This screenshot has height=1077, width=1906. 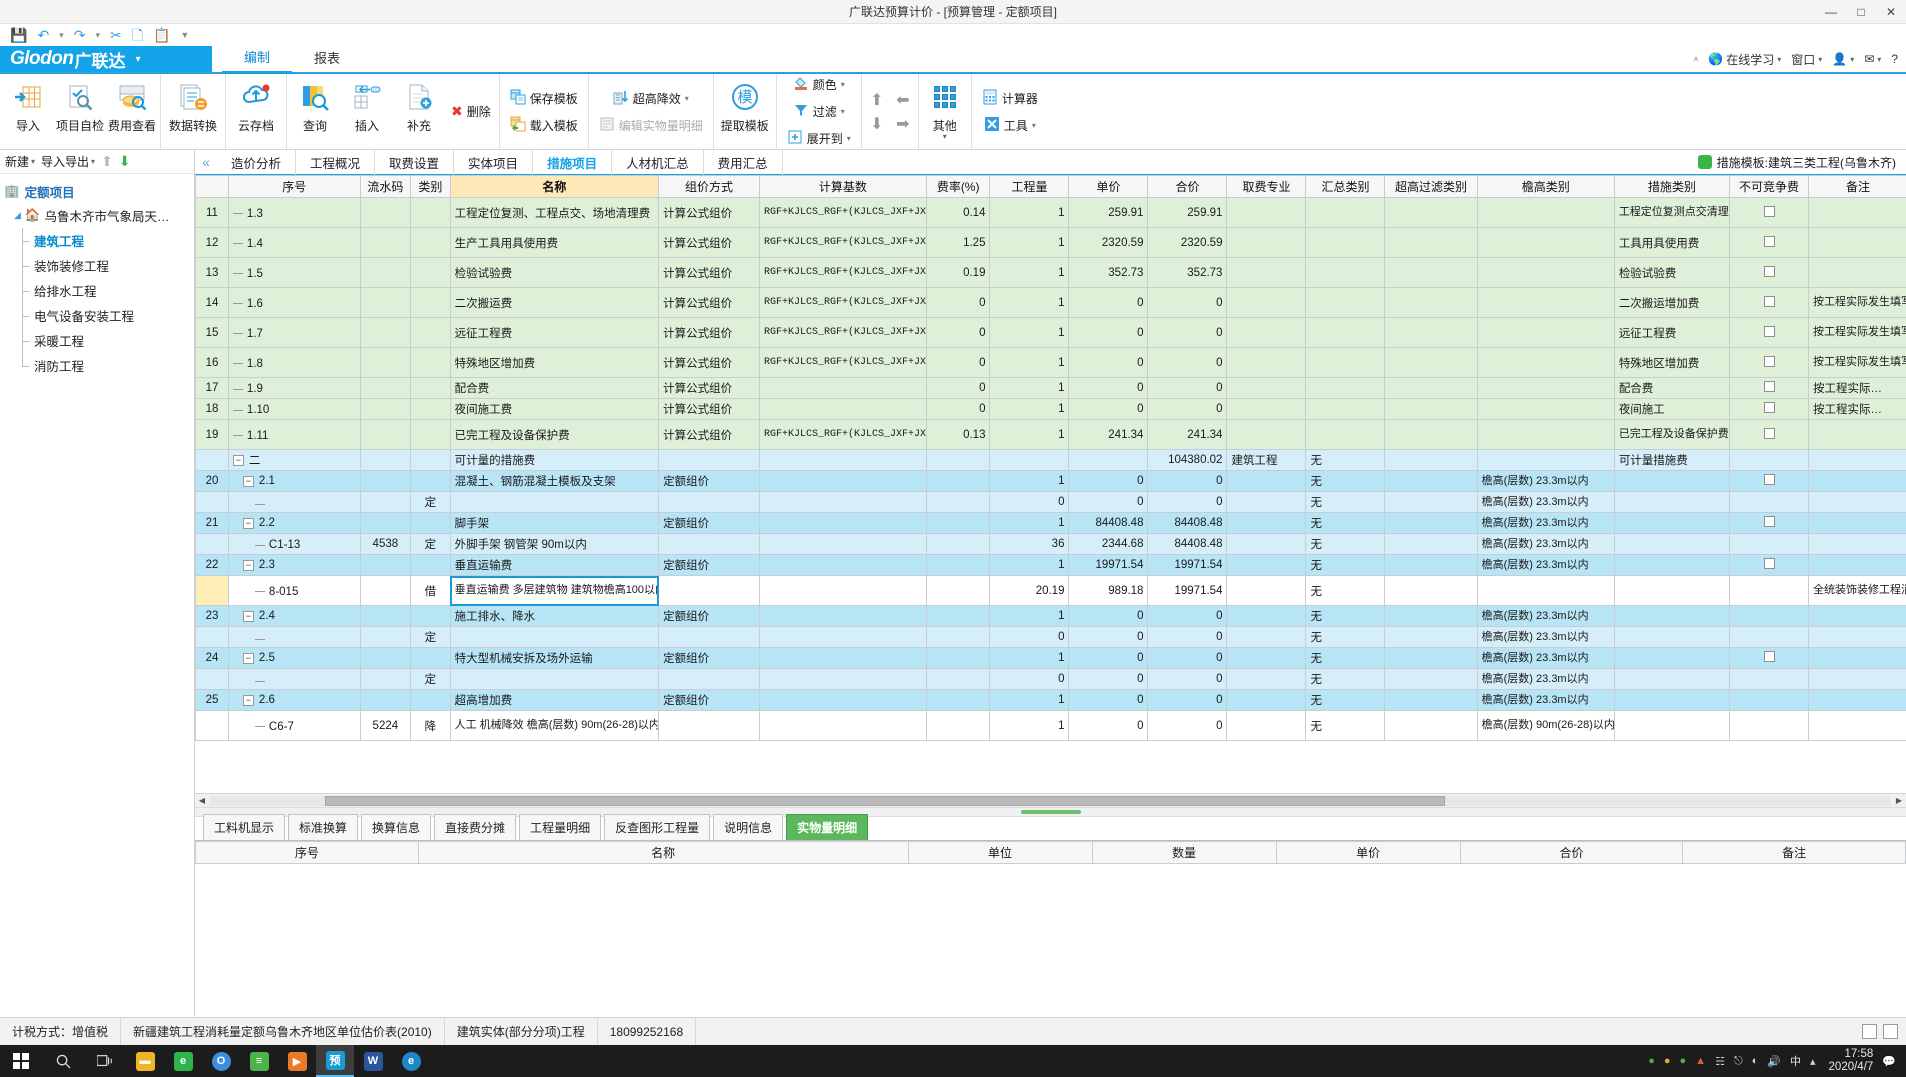 I want to click on cell-feilv: 0.14, so click(x=958, y=212).